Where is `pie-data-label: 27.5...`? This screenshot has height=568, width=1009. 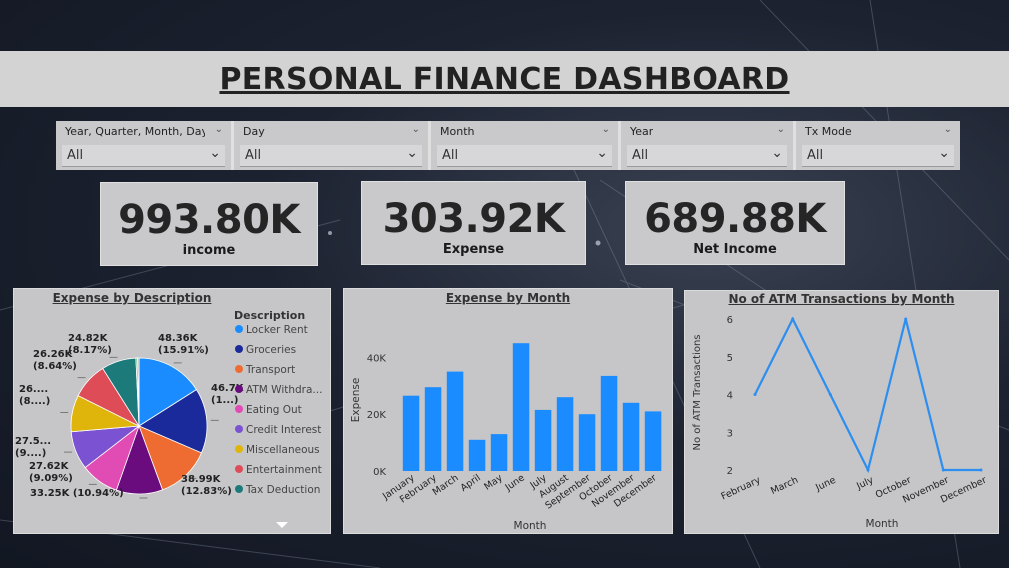
pie-data-label: 27.5... is located at coordinates (33, 441).